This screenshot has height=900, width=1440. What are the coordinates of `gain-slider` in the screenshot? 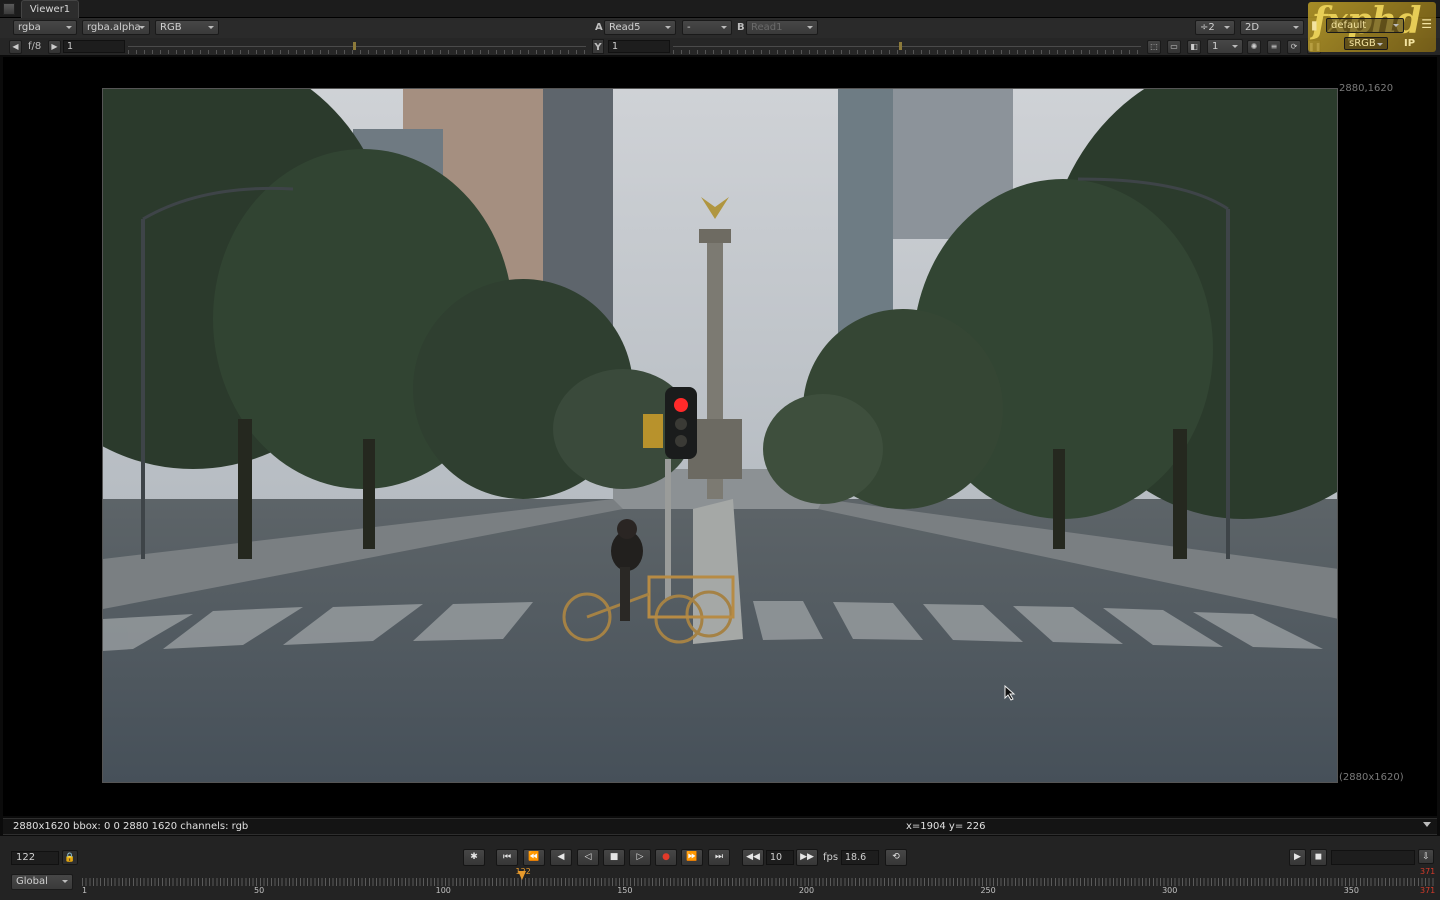 It's located at (357, 46).